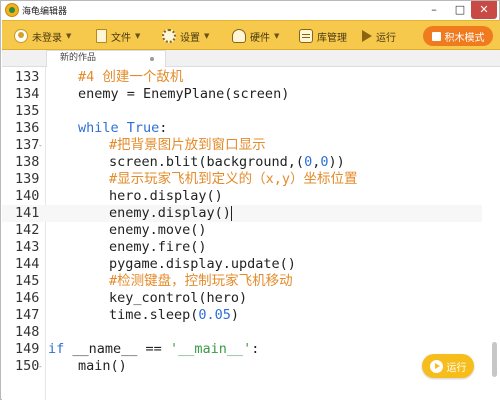 This screenshot has height=400, width=500. What do you see at coordinates (242, 332) in the screenshot?
I see `code-line: 148` at bounding box center [242, 332].